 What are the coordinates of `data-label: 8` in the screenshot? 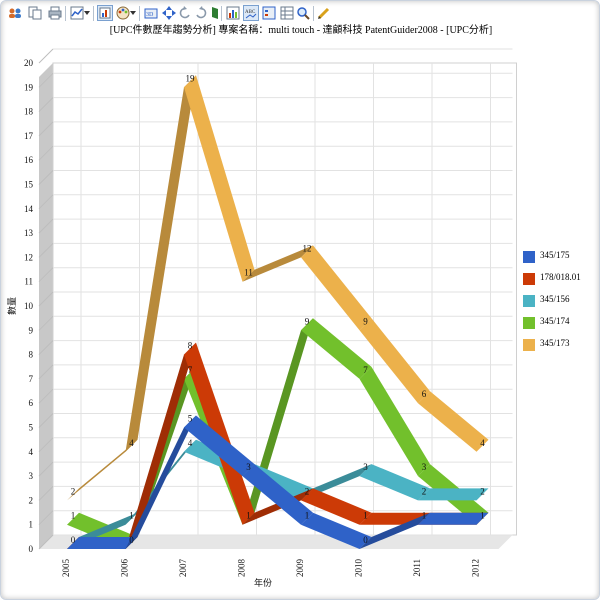 It's located at (190, 346).